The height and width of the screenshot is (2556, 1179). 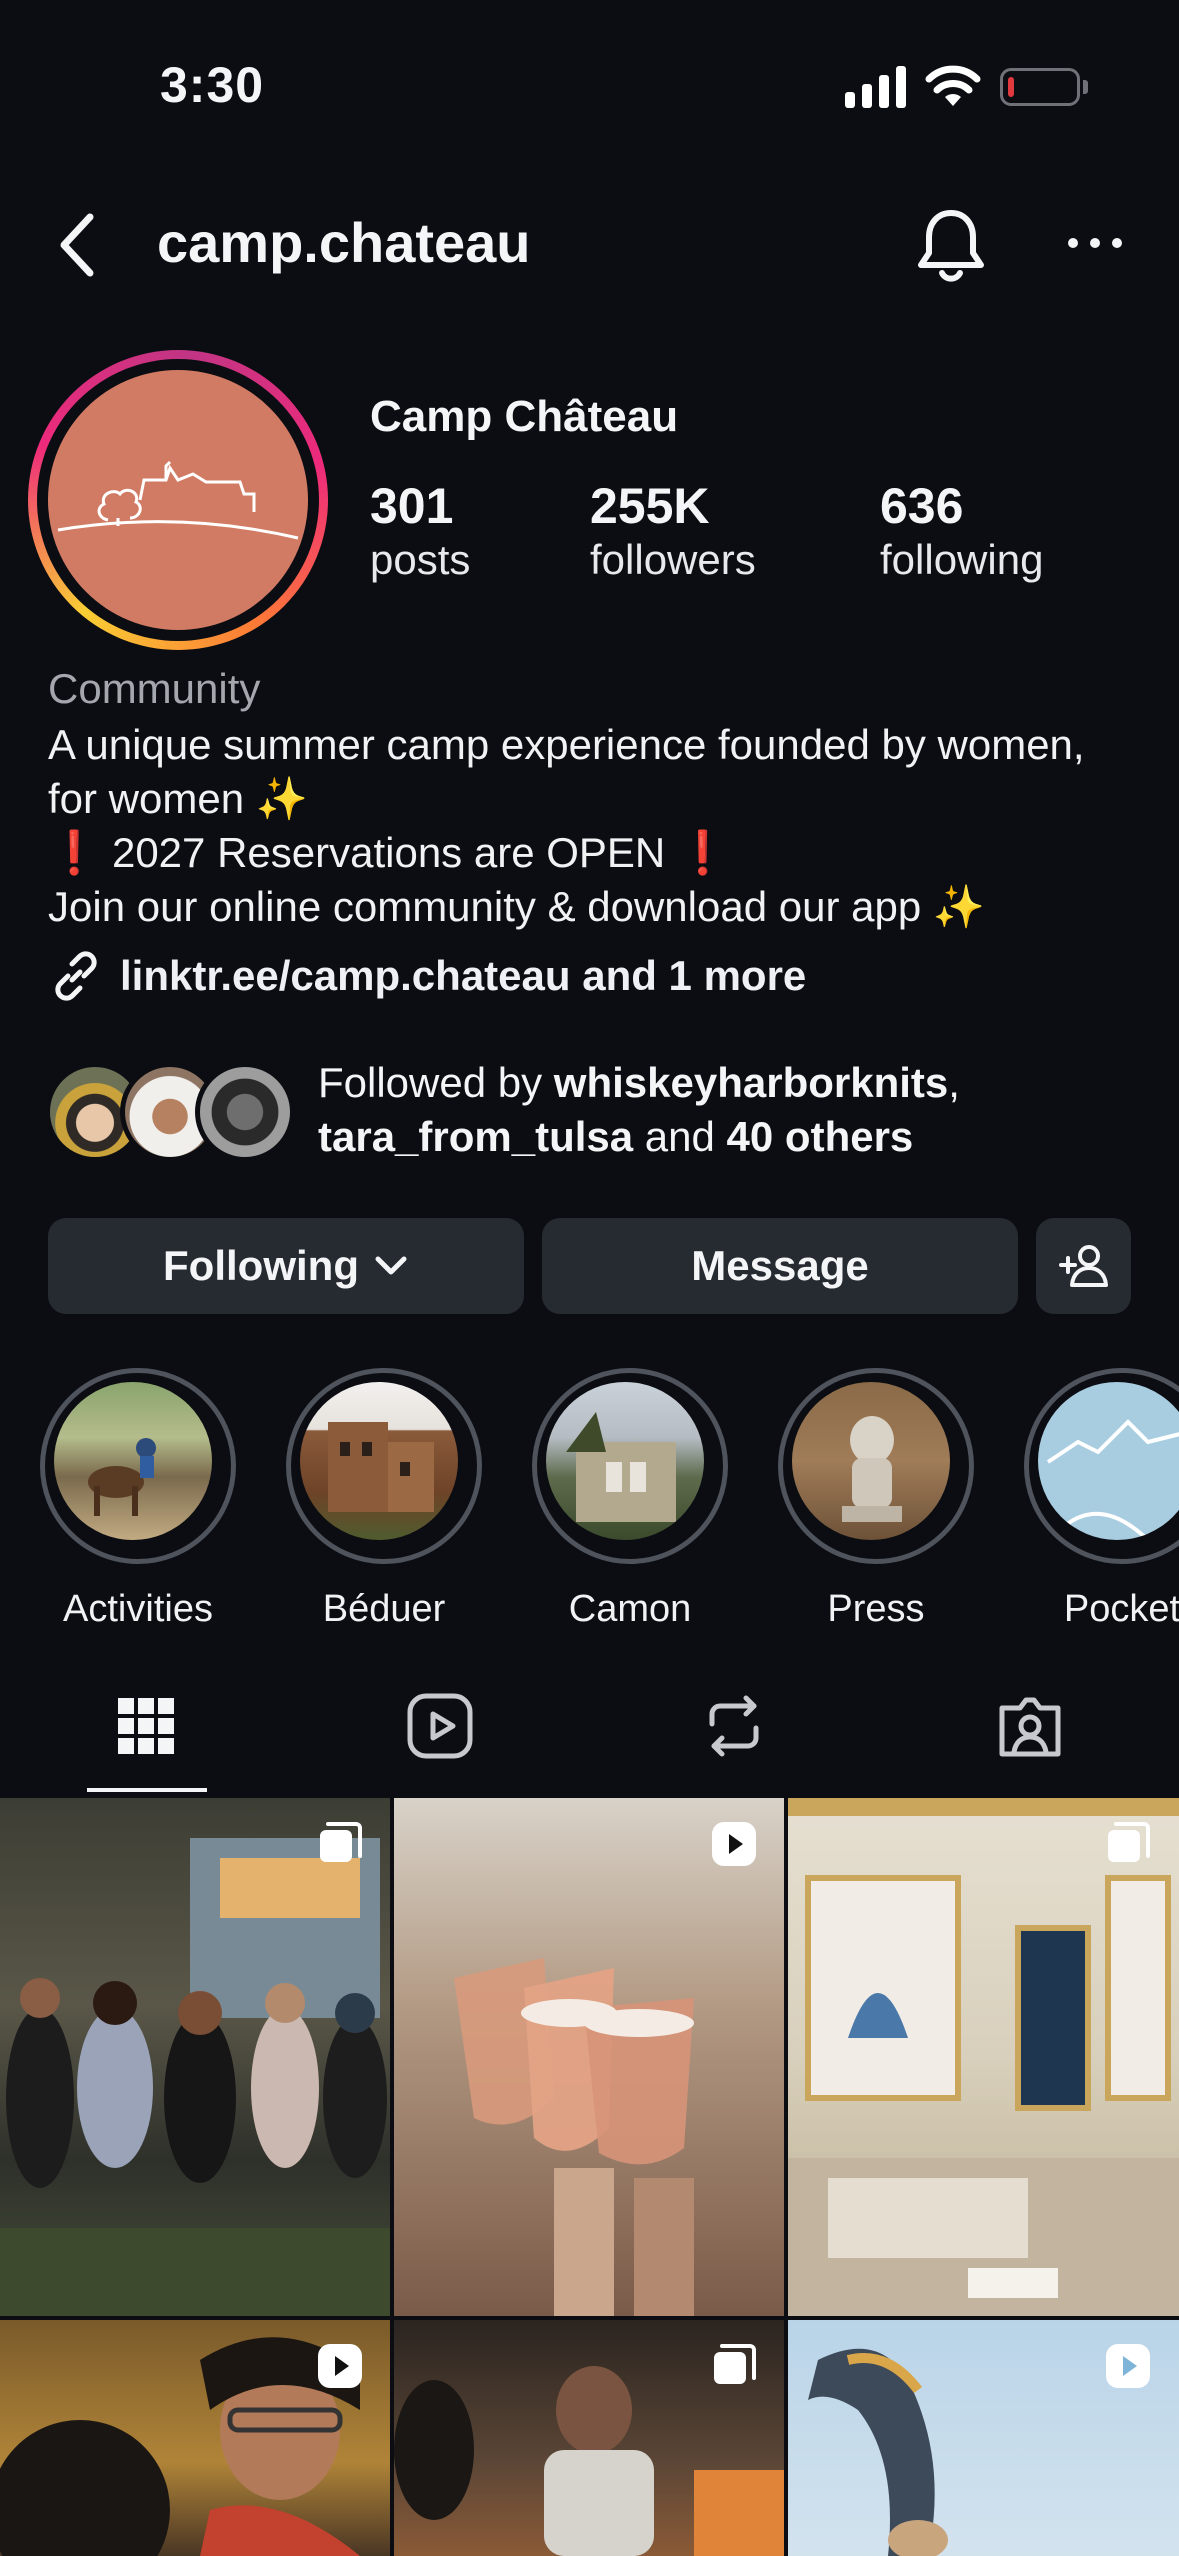 What do you see at coordinates (679, 1136) in the screenshot?
I see `followed-by-connector: and` at bounding box center [679, 1136].